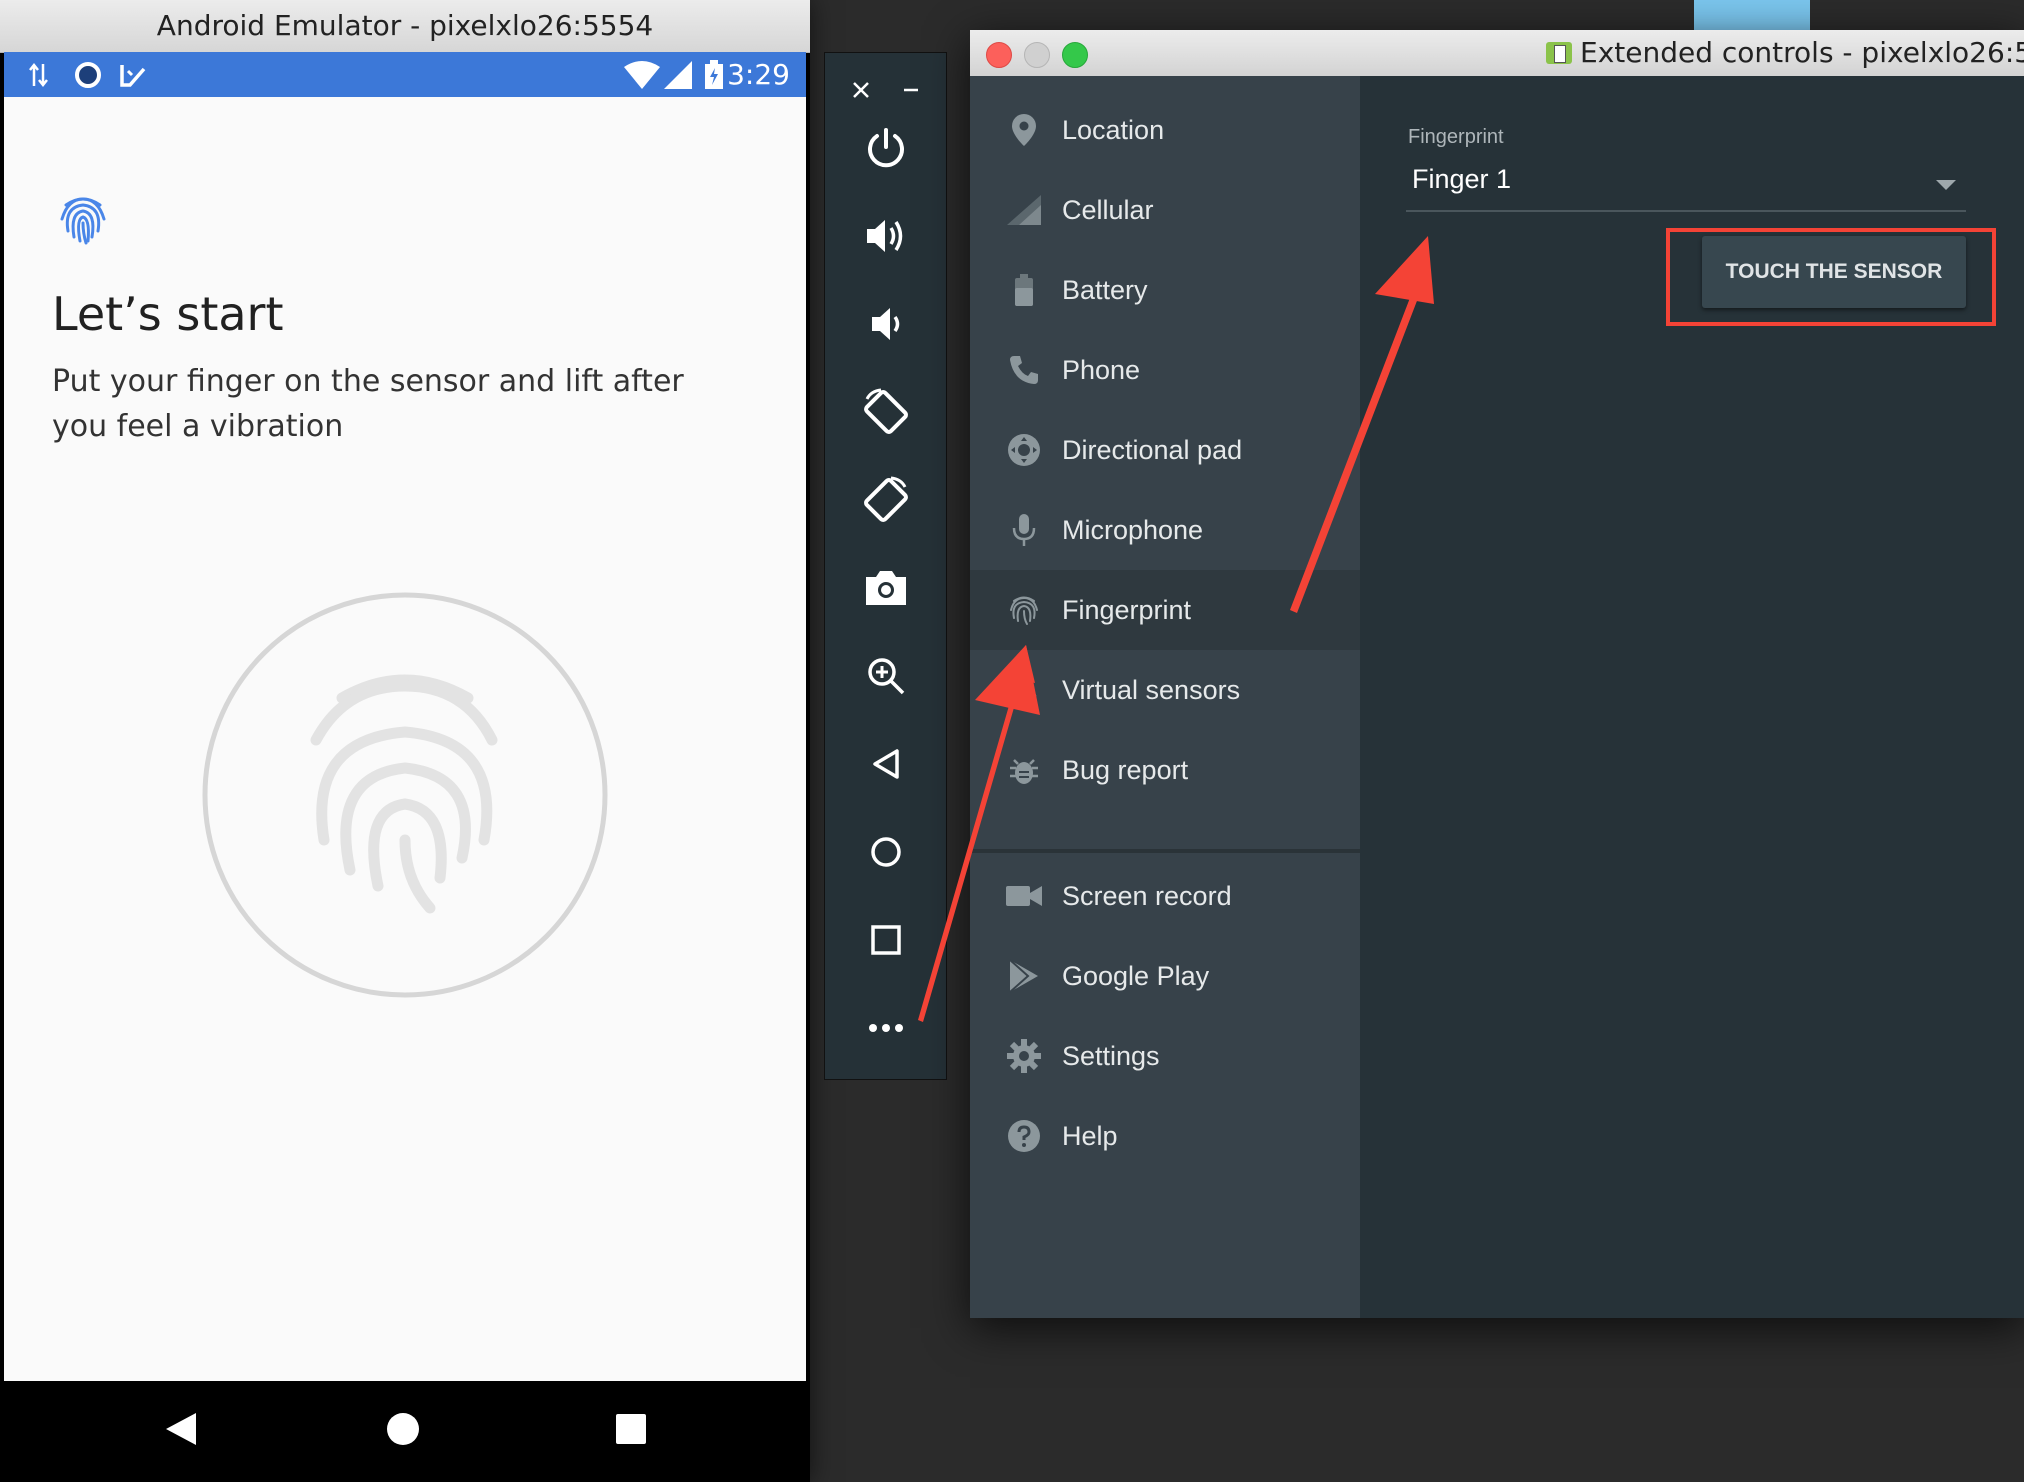 The width and height of the screenshot is (2024, 1482). Describe the element at coordinates (39, 74) in the screenshot. I see `data-transfer-icon` at that location.